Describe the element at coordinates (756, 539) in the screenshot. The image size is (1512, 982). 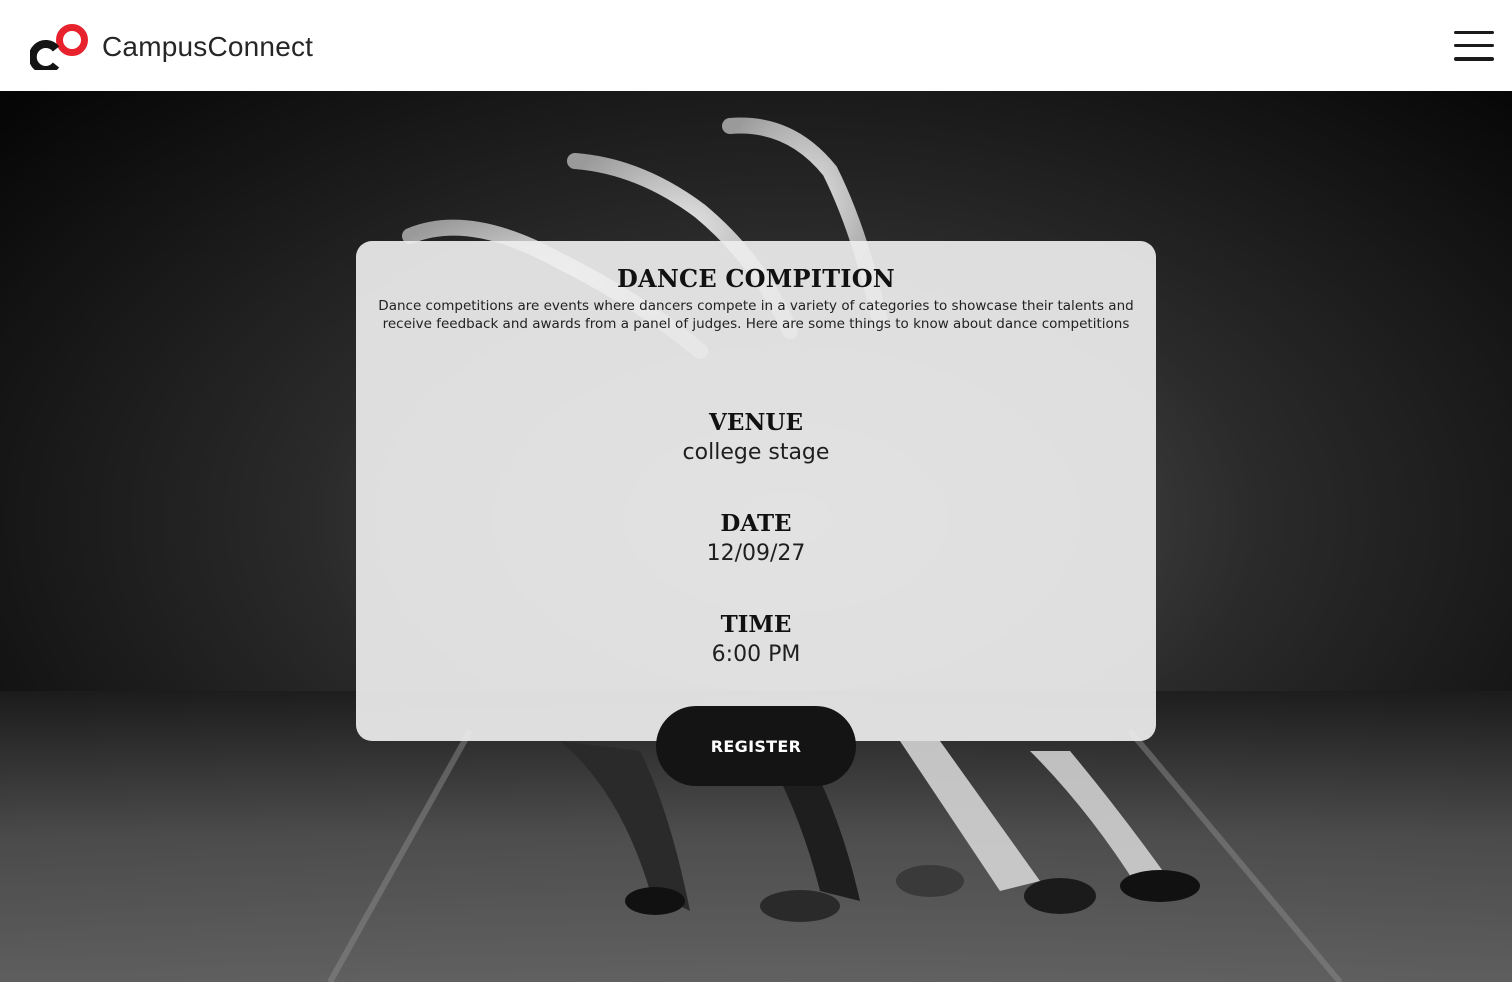
I see `date-block: DATE 12/09/27` at that location.